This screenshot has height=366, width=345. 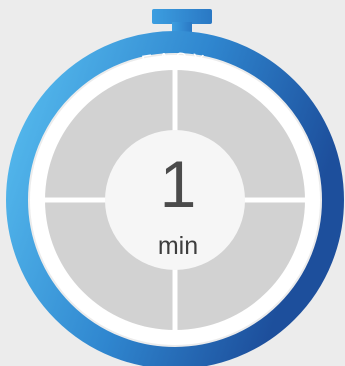 What do you see at coordinates (178, 246) in the screenshot?
I see `timer-unit: min` at bounding box center [178, 246].